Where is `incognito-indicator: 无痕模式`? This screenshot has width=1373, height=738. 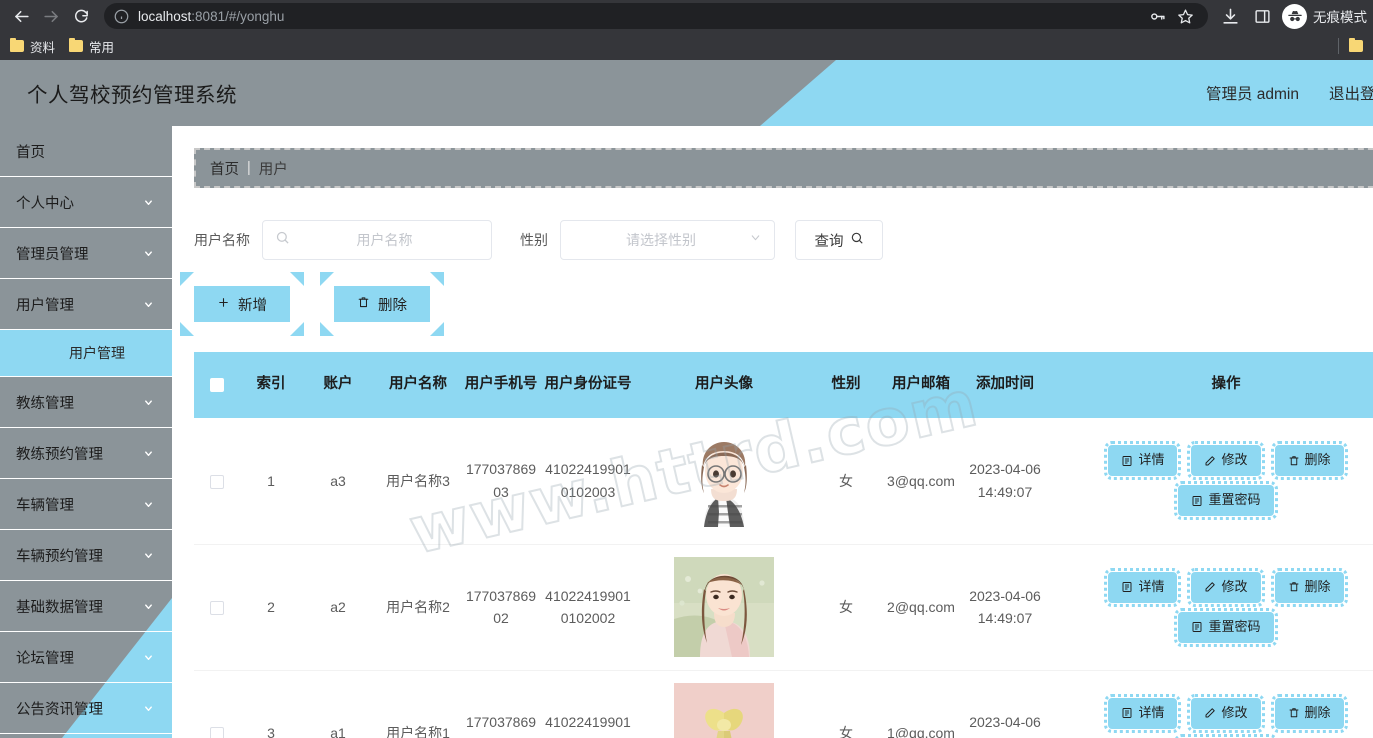
incognito-indicator: 无痕模式 is located at coordinates (1324, 16).